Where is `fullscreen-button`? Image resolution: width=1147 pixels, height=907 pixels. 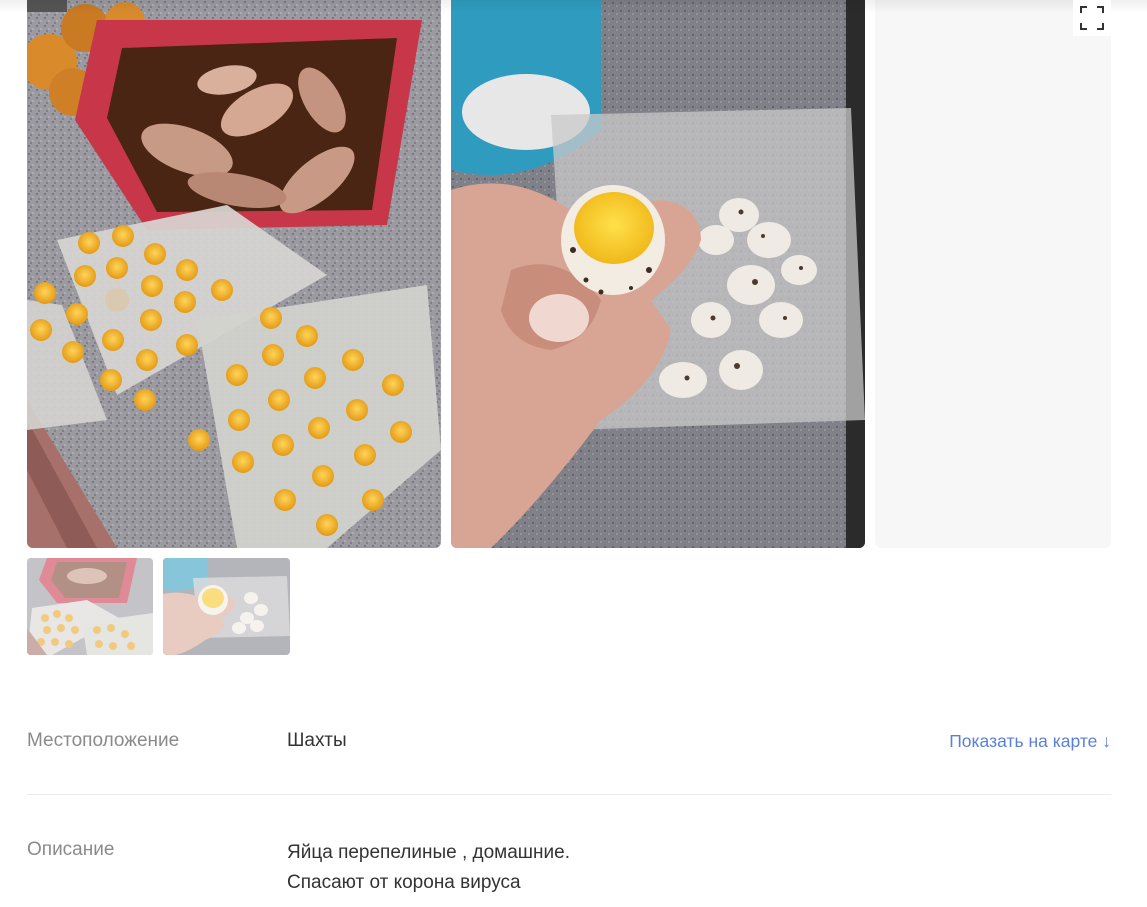 fullscreen-button is located at coordinates (1092, 18).